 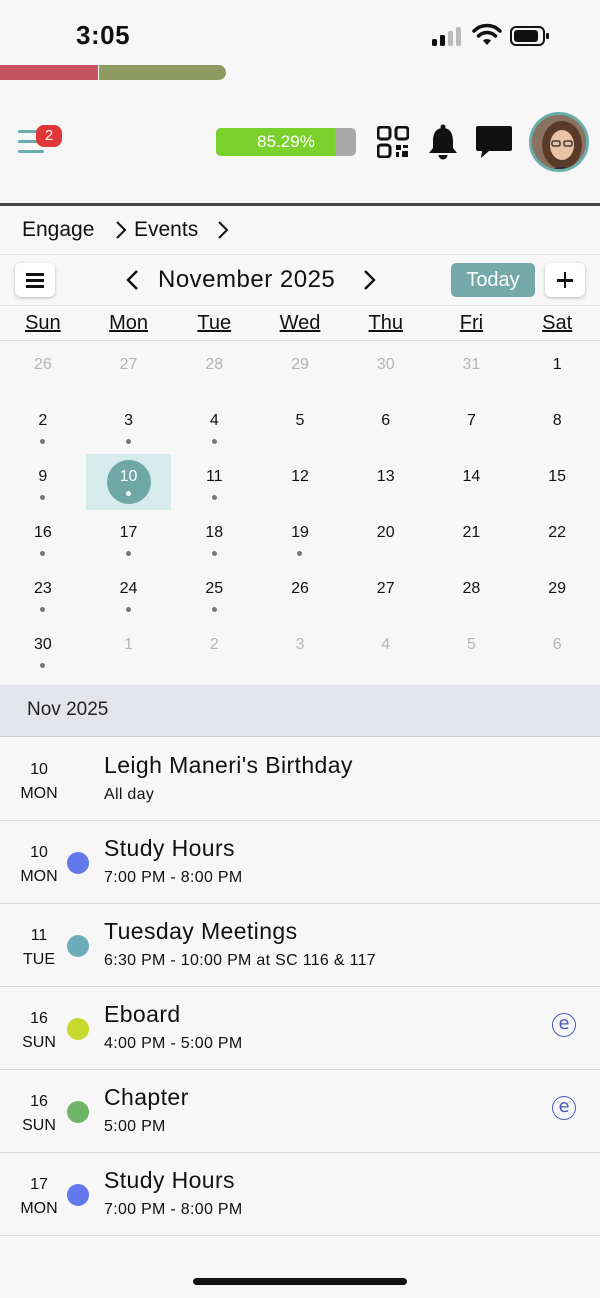 What do you see at coordinates (300, 281) in the screenshot?
I see `calendar-toolbar: November 2025 Today` at bounding box center [300, 281].